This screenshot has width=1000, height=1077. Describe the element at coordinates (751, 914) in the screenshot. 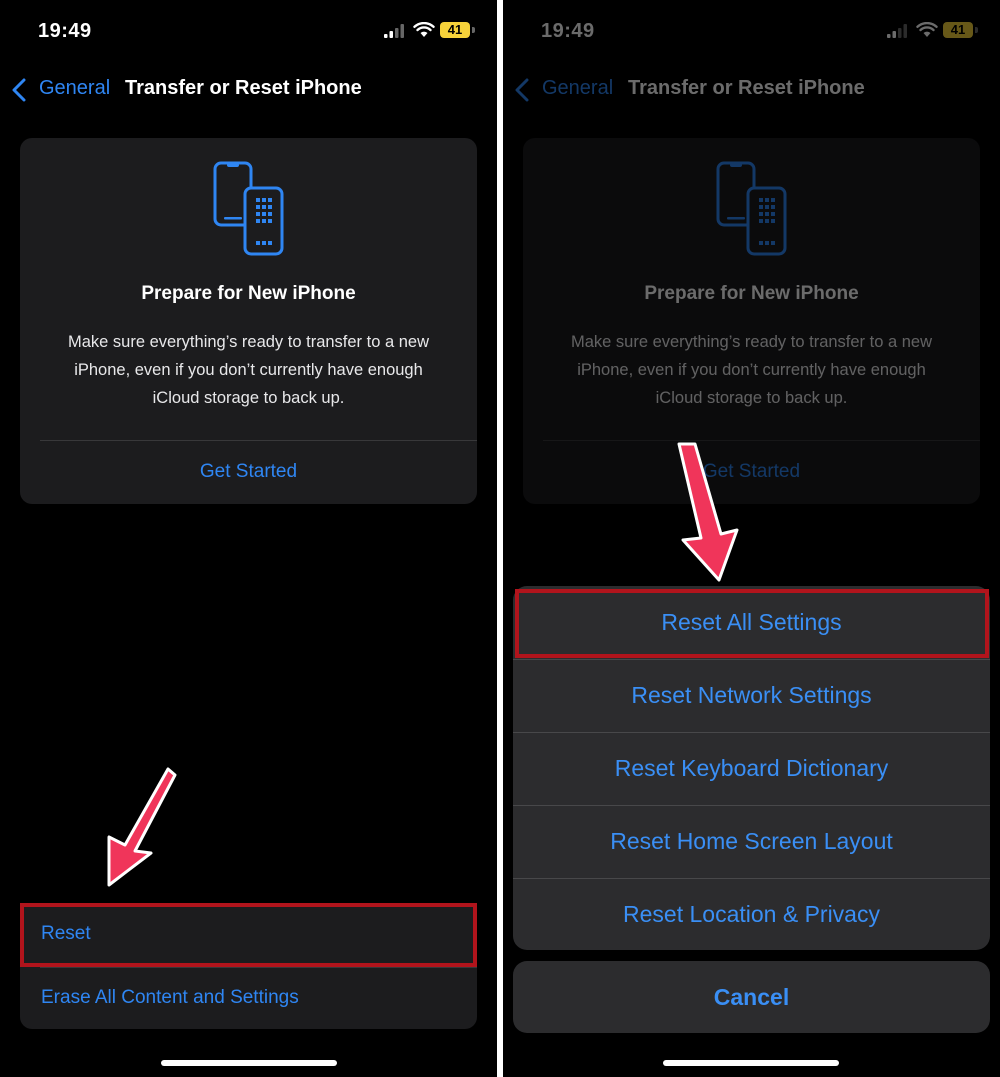

I see `reset-location-privacy-button: Reset Location & Privacy` at that location.